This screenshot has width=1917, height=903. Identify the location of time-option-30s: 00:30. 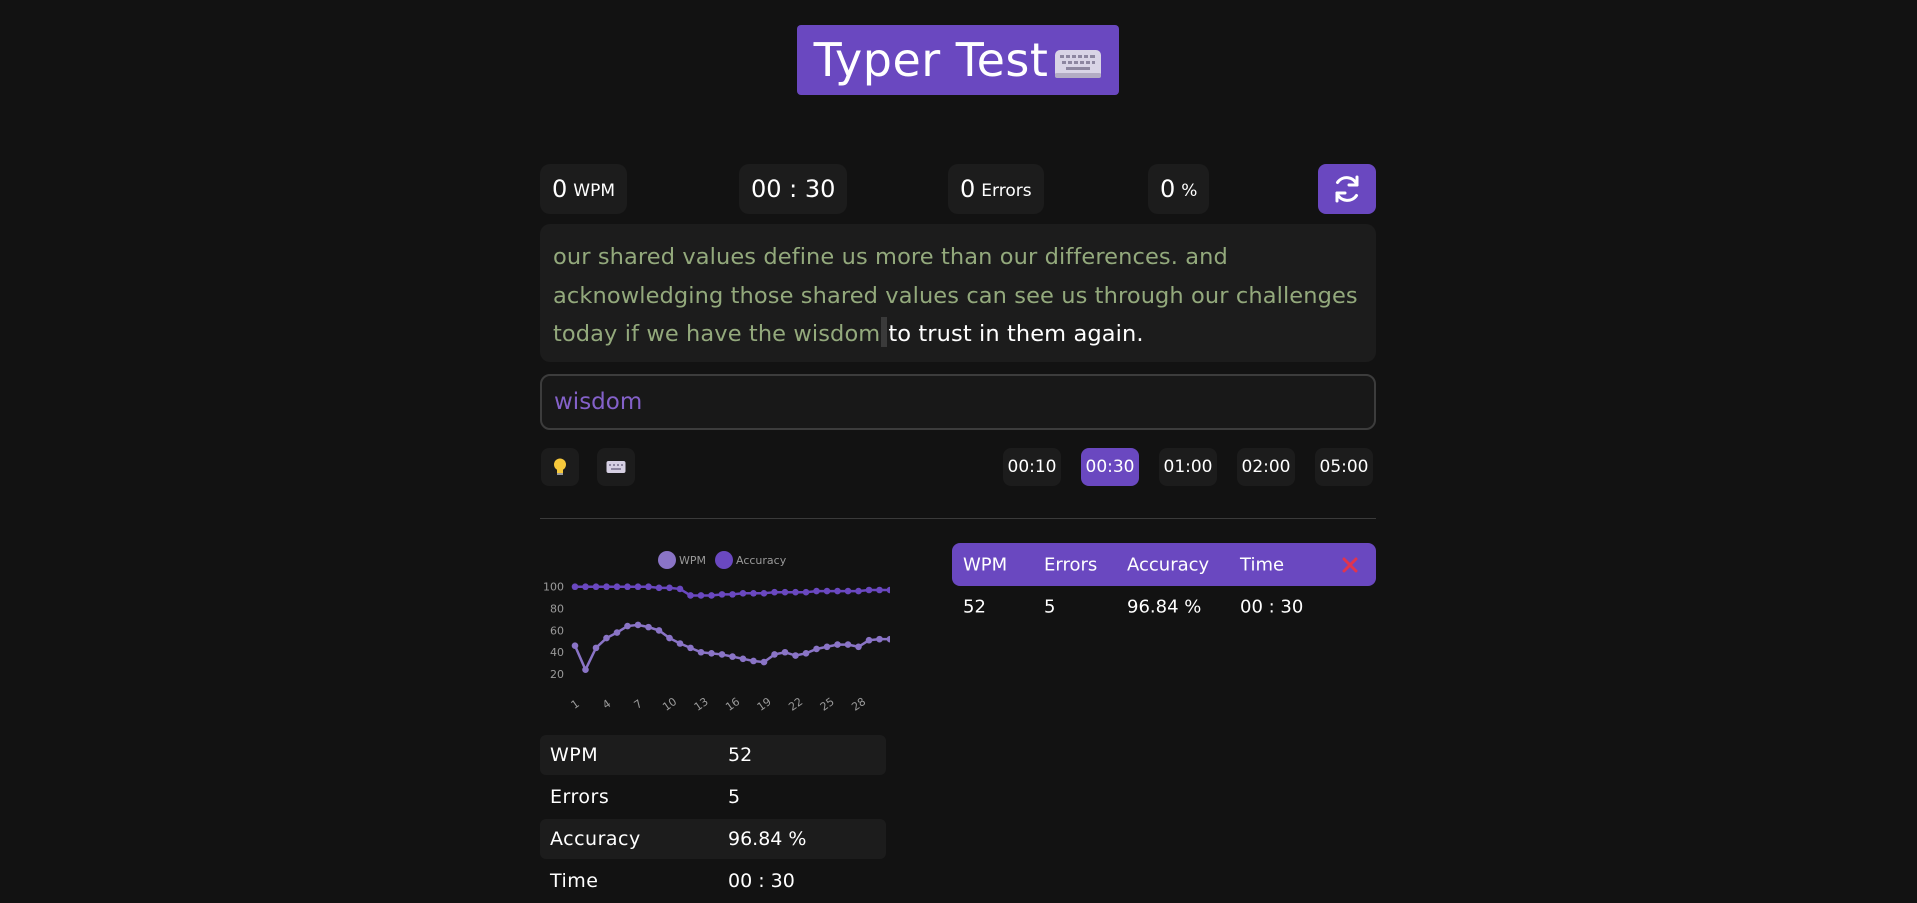
(1110, 467).